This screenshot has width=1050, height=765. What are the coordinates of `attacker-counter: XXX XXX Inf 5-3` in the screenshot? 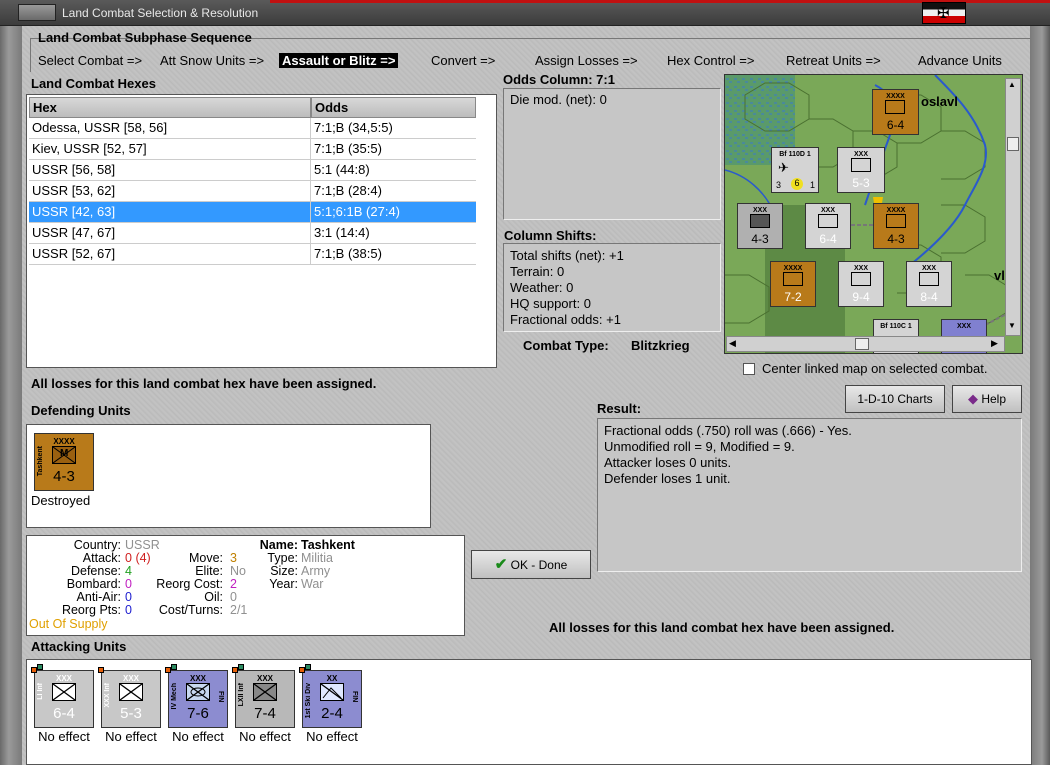 It's located at (129, 697).